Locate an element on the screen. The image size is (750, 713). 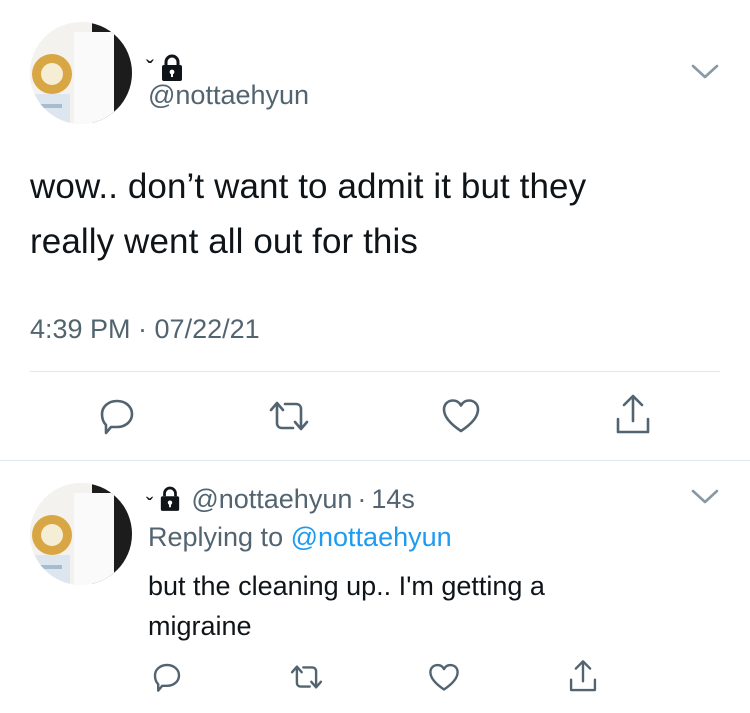
replying-to-link: @nottaehyun is located at coordinates (371, 537).